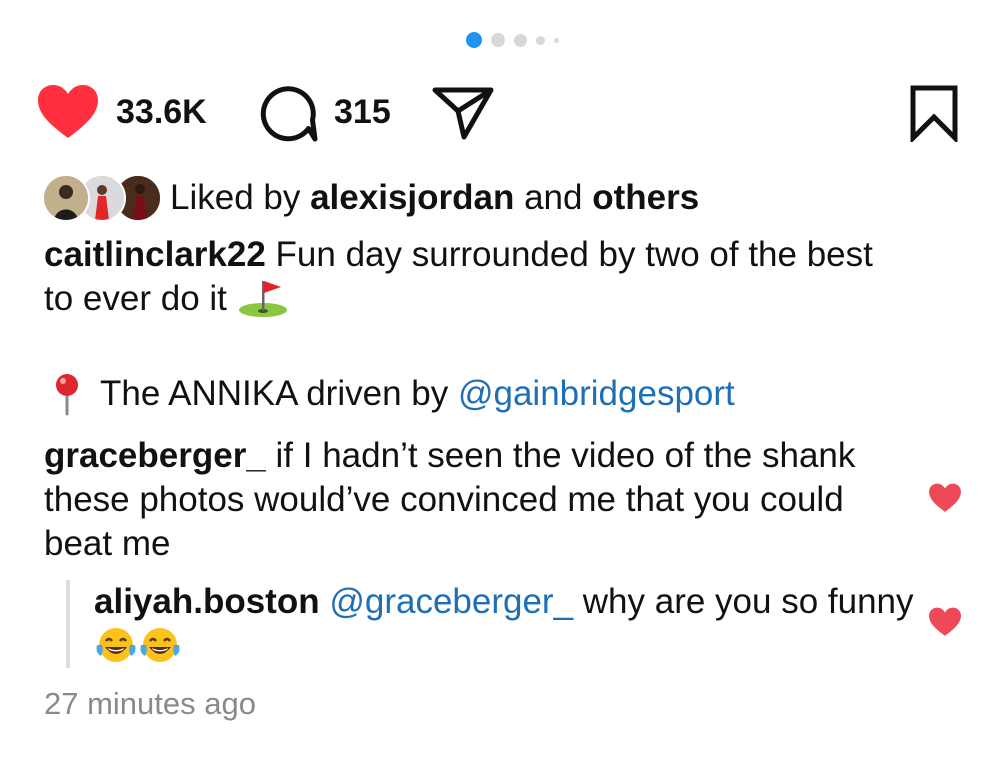 Image resolution: width=1000 pixels, height=764 pixels. What do you see at coordinates (451, 601) in the screenshot?
I see `reply-mention: @graceberger_` at bounding box center [451, 601].